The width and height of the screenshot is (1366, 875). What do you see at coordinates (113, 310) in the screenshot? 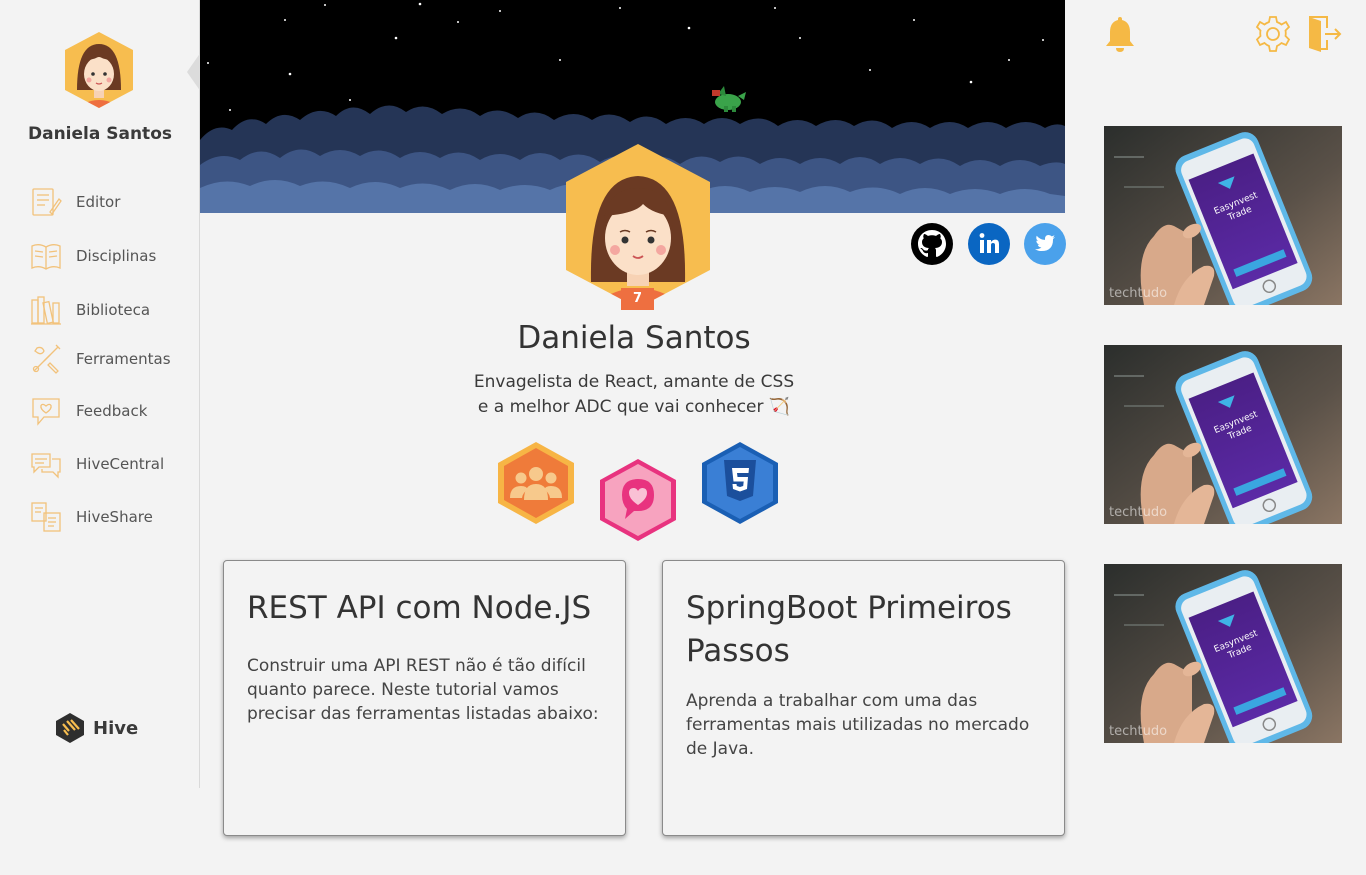
I see `sidebar-item-label: Biblioteca` at bounding box center [113, 310].